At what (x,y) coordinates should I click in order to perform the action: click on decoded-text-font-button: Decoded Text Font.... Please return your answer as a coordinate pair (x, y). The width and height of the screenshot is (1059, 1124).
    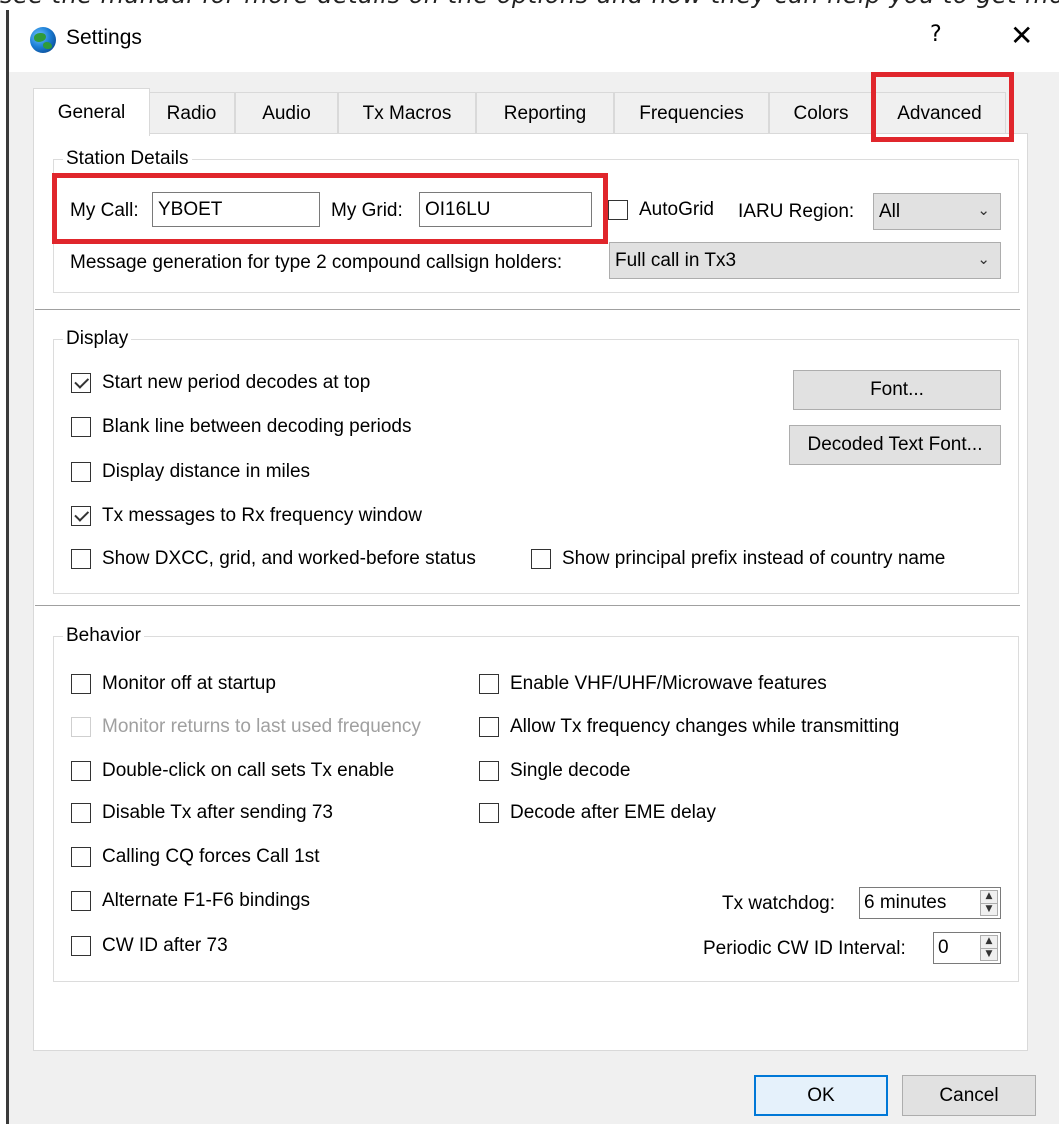
    Looking at the image, I should click on (895, 445).